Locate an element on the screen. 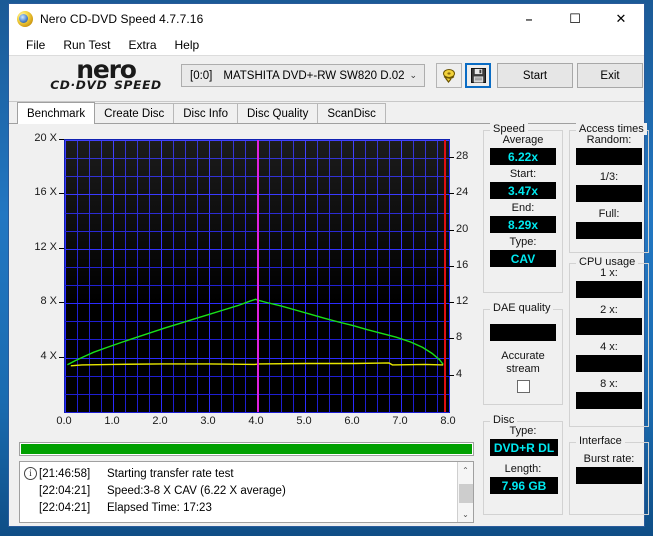  list-item: [22:04:21] Elapsed Time: 17:23 is located at coordinates (240, 507).